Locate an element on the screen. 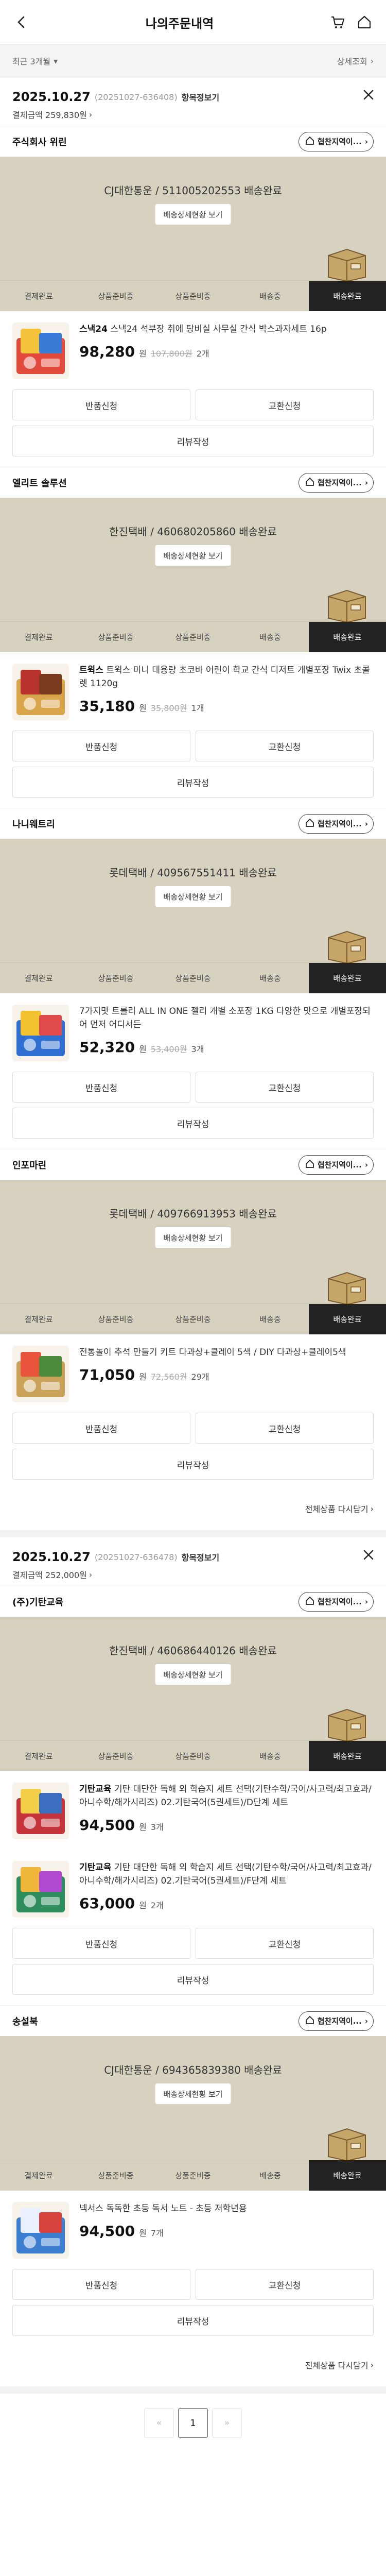 This screenshot has height=2576, width=386. page-number-button: 1 is located at coordinates (193, 2423).